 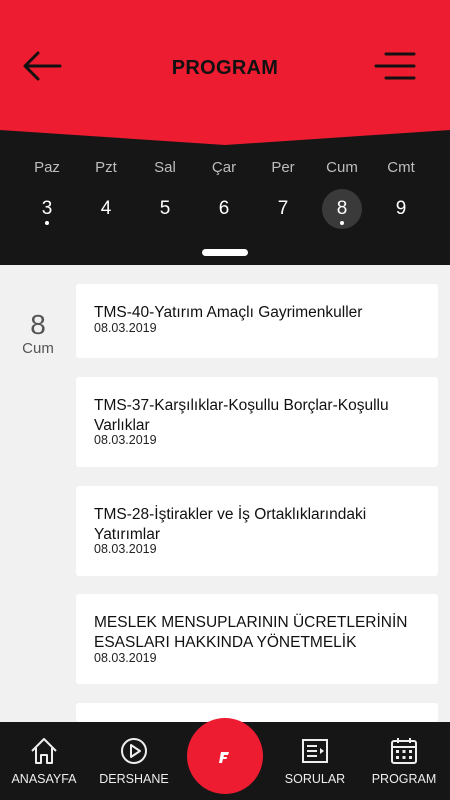 I want to click on day-monday: Pzt 4, so click(x=106, y=200).